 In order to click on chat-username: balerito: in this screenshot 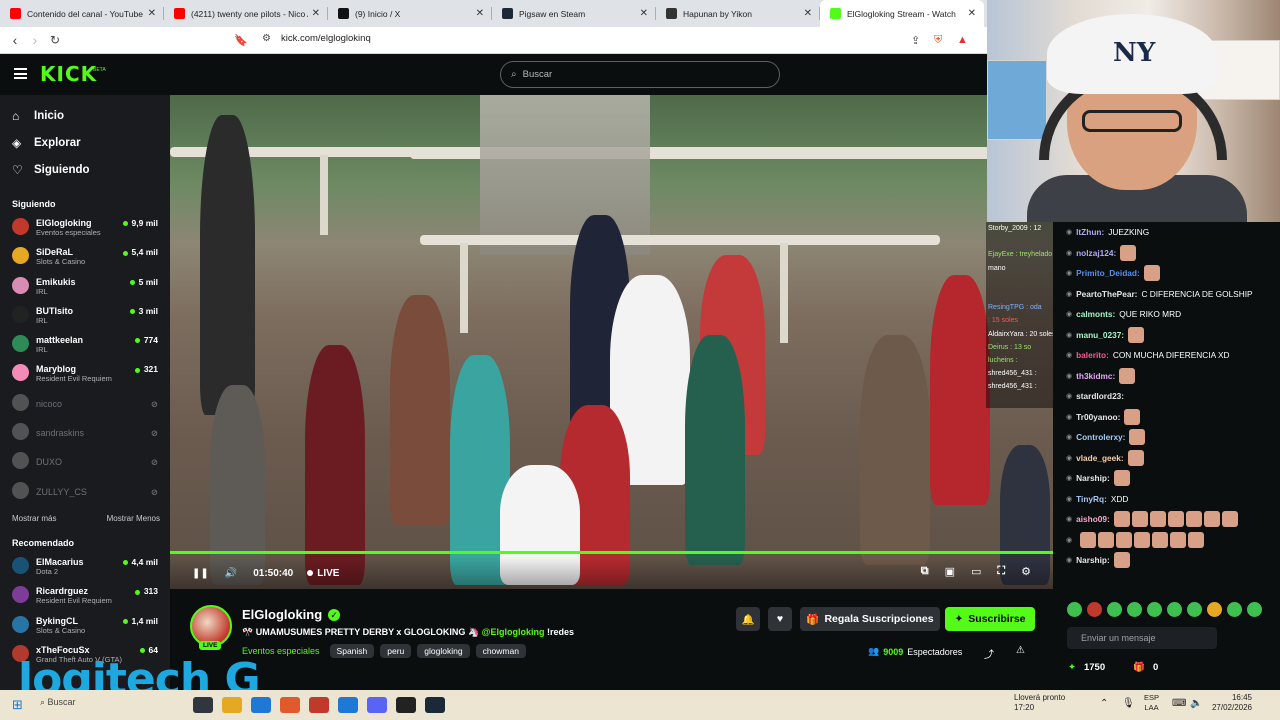, I will do `click(1092, 355)`.